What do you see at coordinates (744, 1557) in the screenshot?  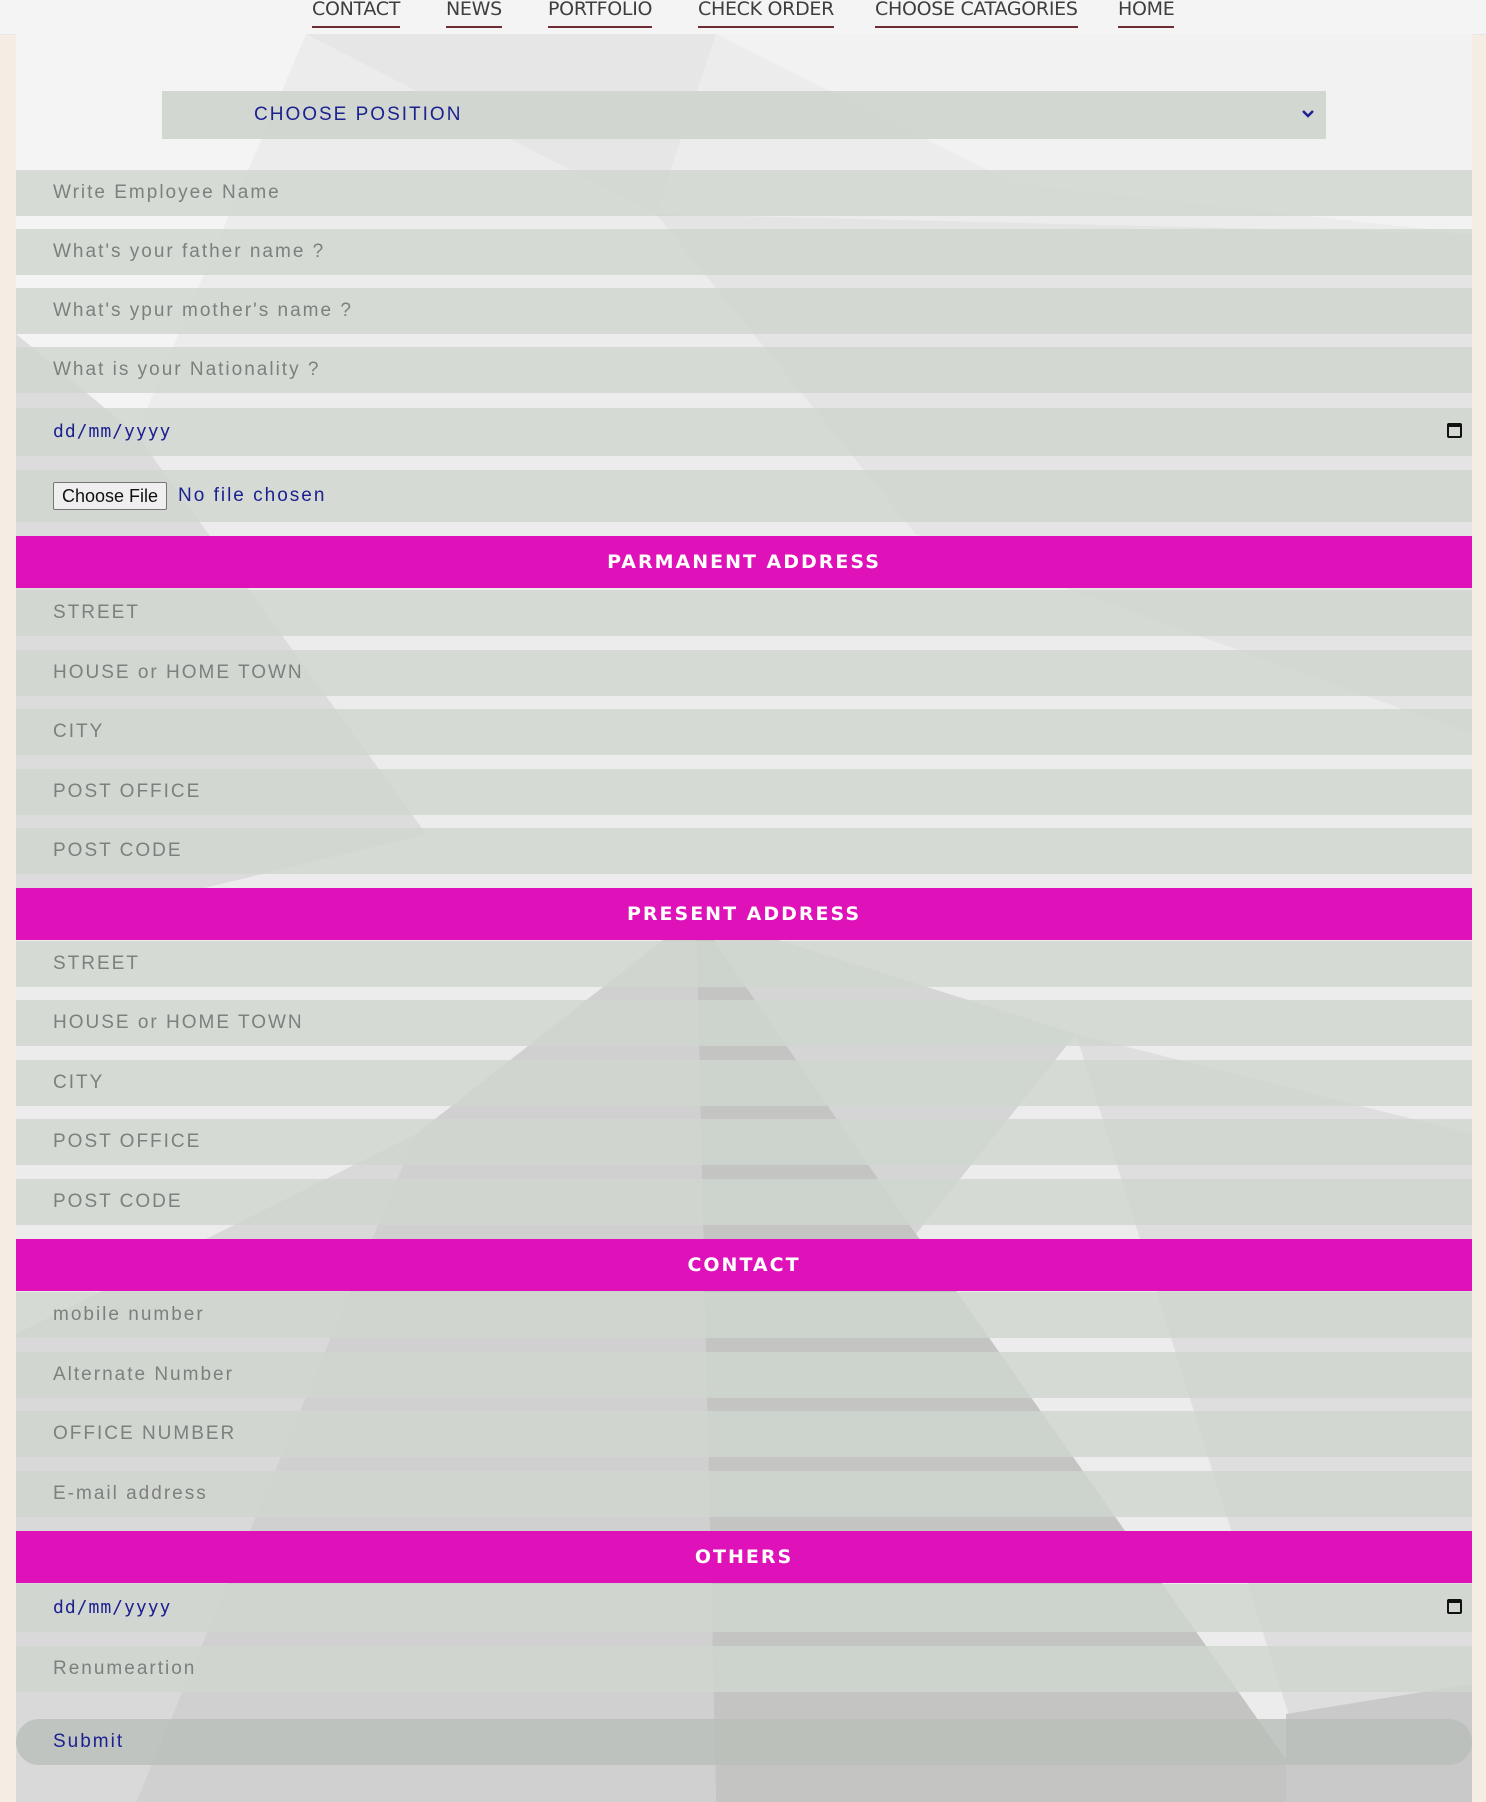 I see `others-heading: OTHERS` at bounding box center [744, 1557].